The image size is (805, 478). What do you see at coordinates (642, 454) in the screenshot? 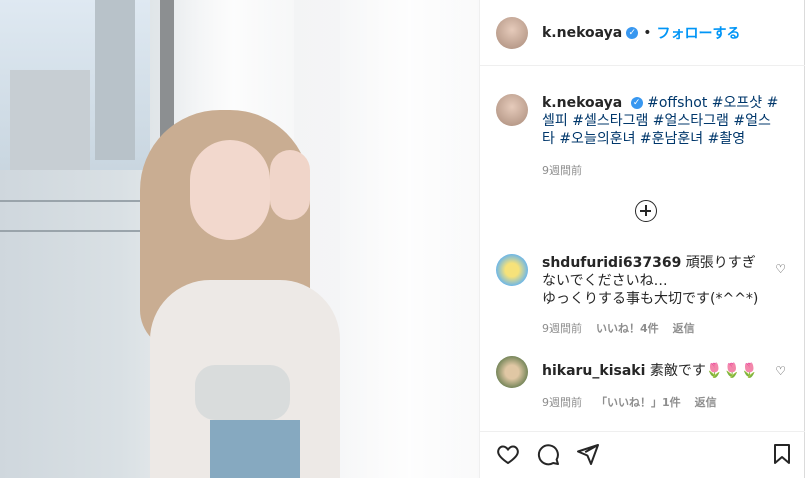
I see `action-bar` at bounding box center [642, 454].